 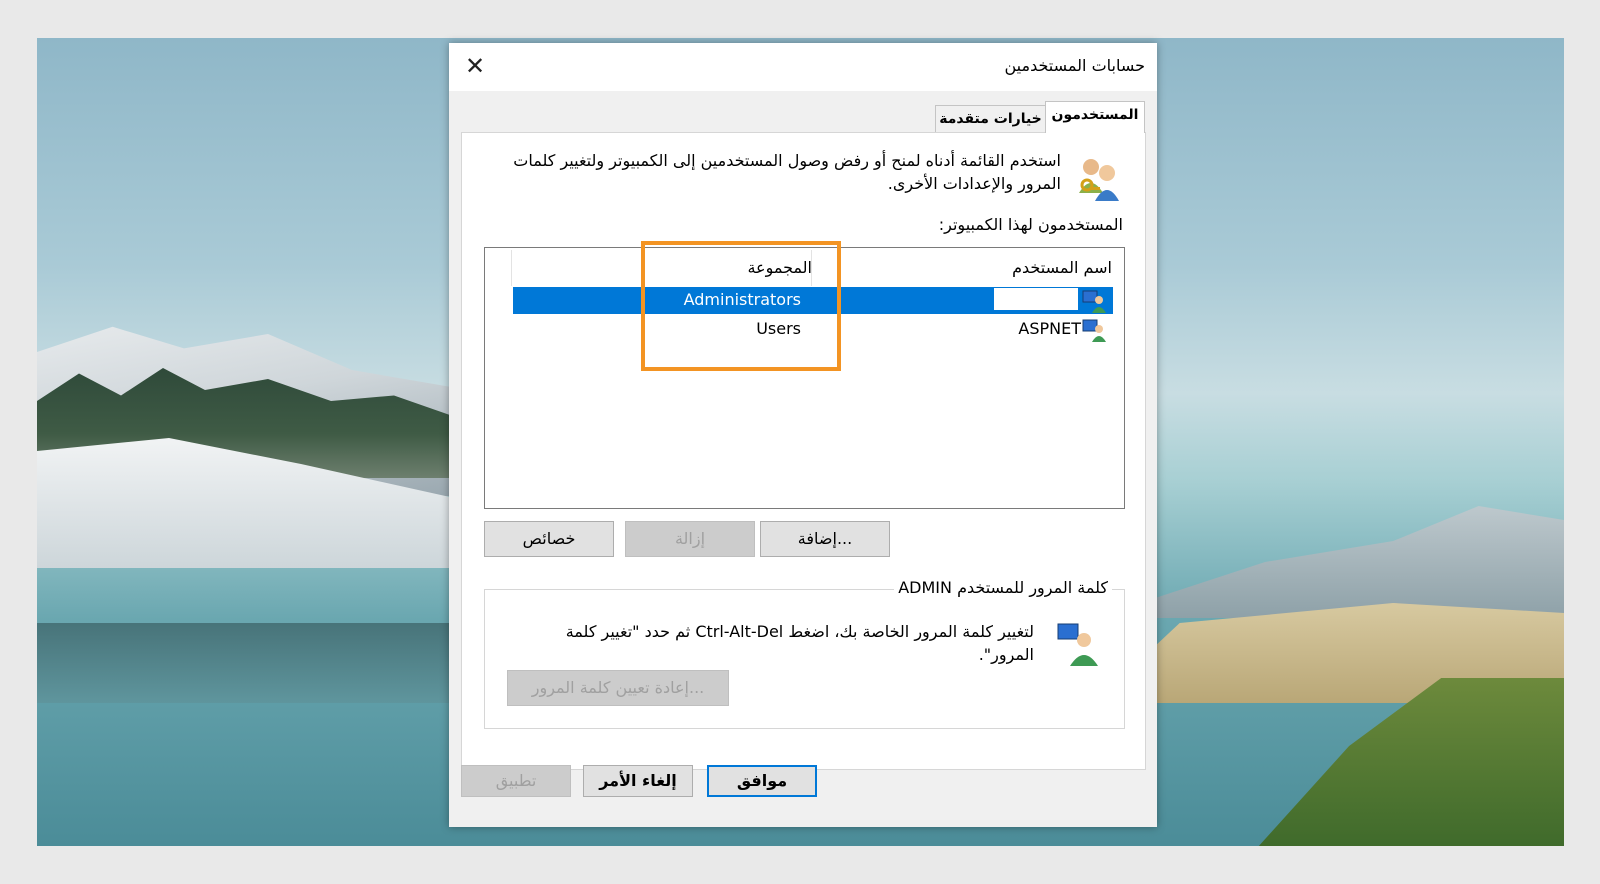 I want to click on username-cell: ASPNET, so click(x=1049, y=328).